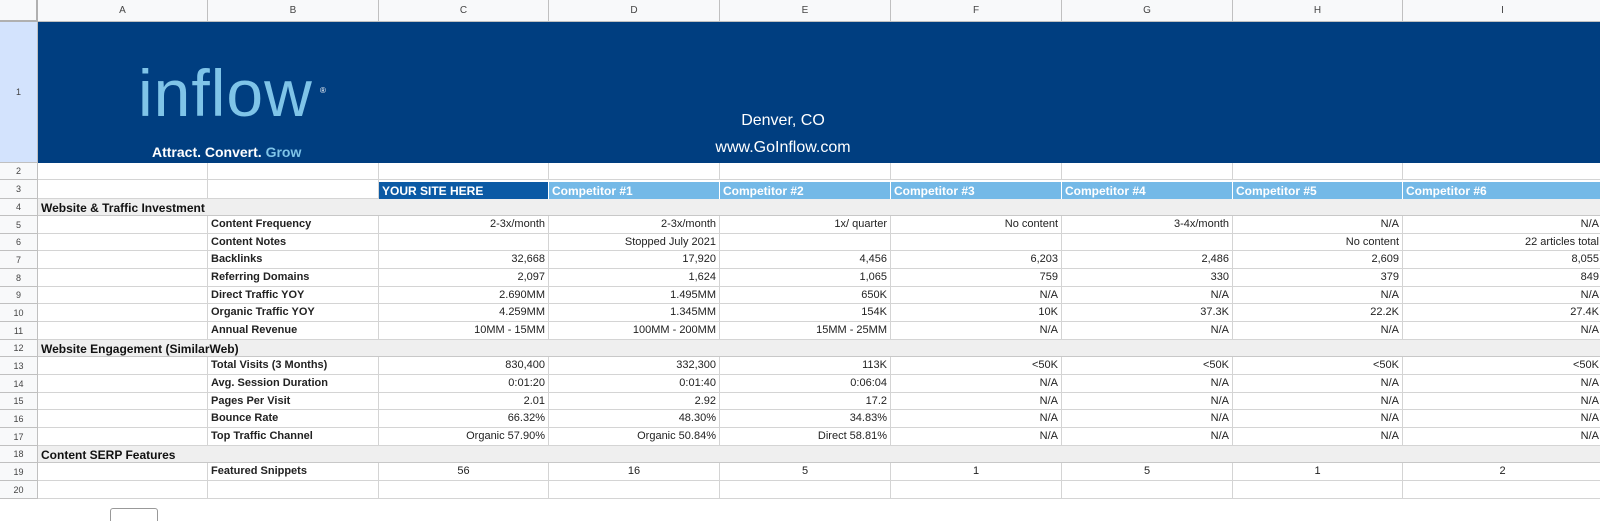 This screenshot has width=1600, height=521. Describe the element at coordinates (19, 92) in the screenshot. I see `row-header-1: 1` at that location.